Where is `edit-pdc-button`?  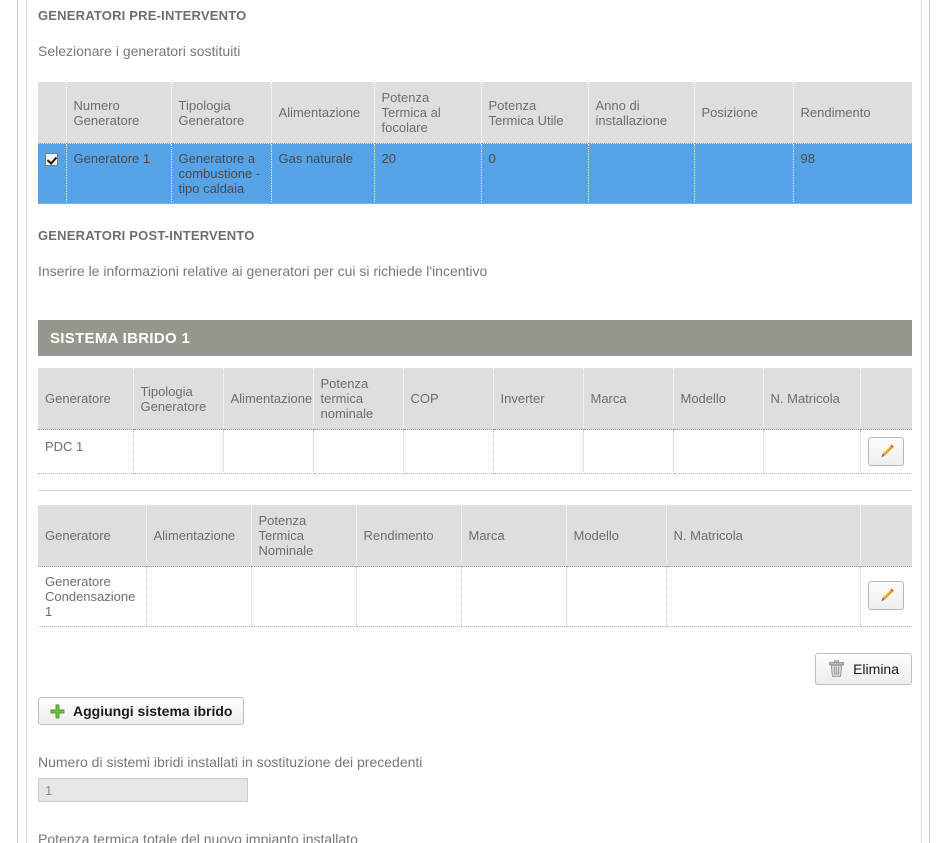
edit-pdc-button is located at coordinates (886, 451).